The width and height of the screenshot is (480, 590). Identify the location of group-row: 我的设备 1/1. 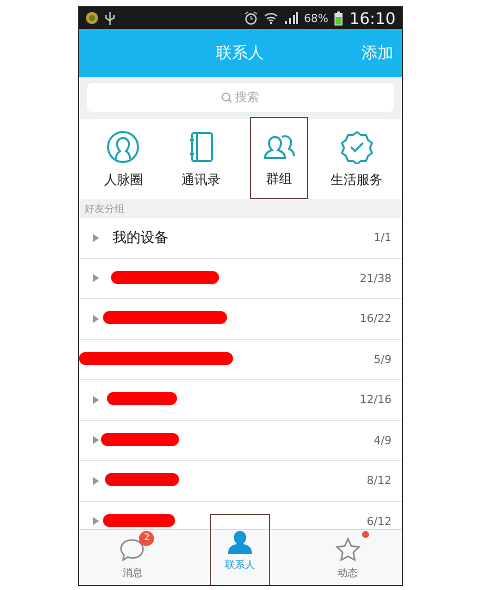
(240, 238).